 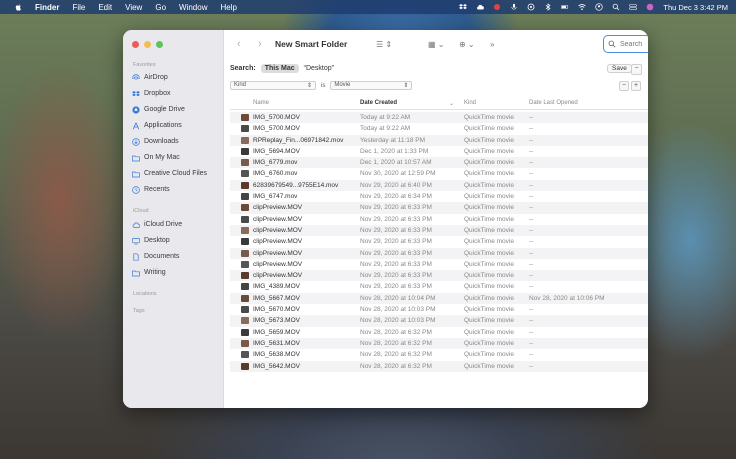 I want to click on sidebar-item-documents: Documents, so click(x=155, y=256).